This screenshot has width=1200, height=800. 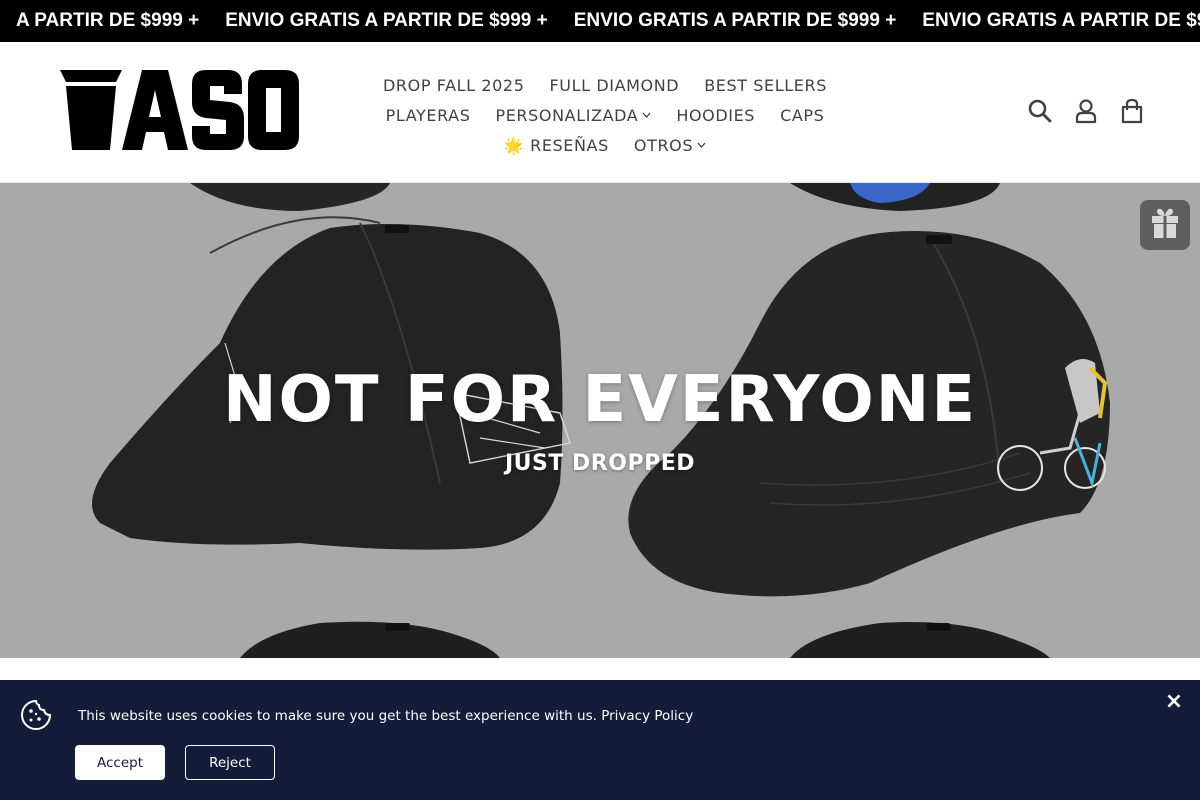 What do you see at coordinates (765, 85) in the screenshot?
I see `nav-best-sellers: BEST SELLERS` at bounding box center [765, 85].